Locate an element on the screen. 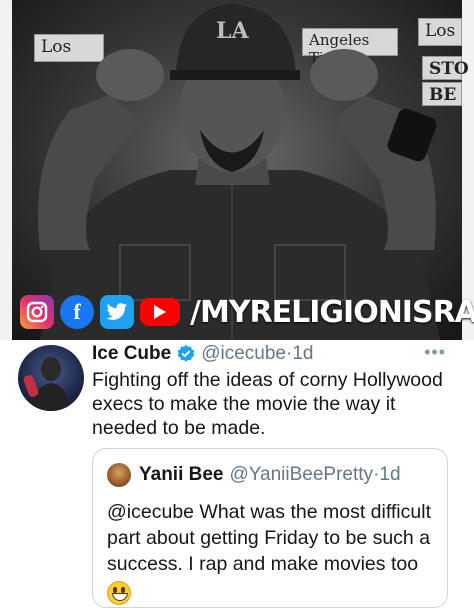 Image resolution: width=474 pixels, height=608 pixels. quoted-author-name: Yanii Bee is located at coordinates (181, 475).